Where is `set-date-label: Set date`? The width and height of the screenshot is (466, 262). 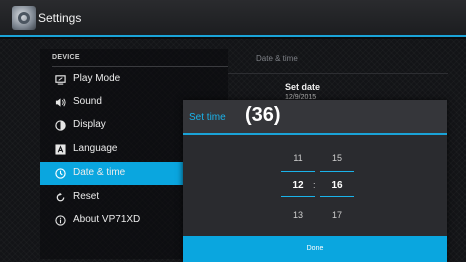
set-date-label: Set date is located at coordinates (302, 87).